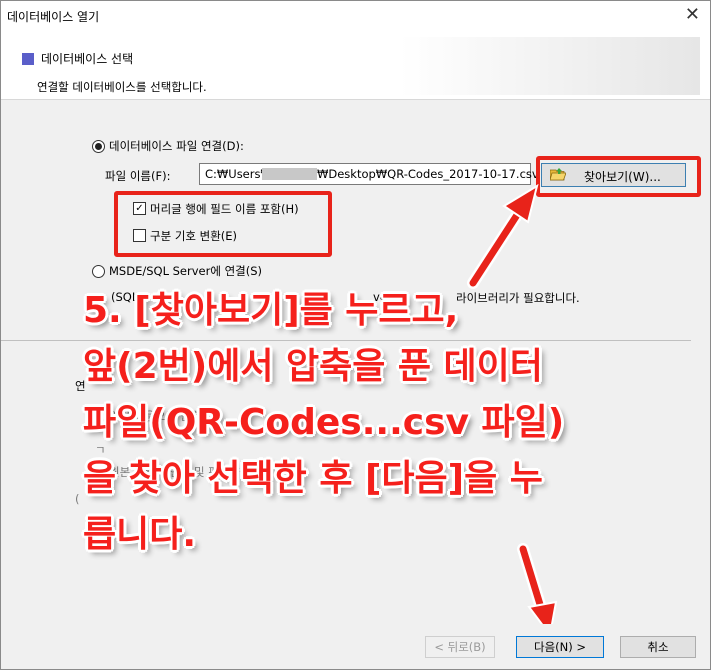 This screenshot has height=670, width=711. I want to click on back-button: < 뒤로(B), so click(460, 647).